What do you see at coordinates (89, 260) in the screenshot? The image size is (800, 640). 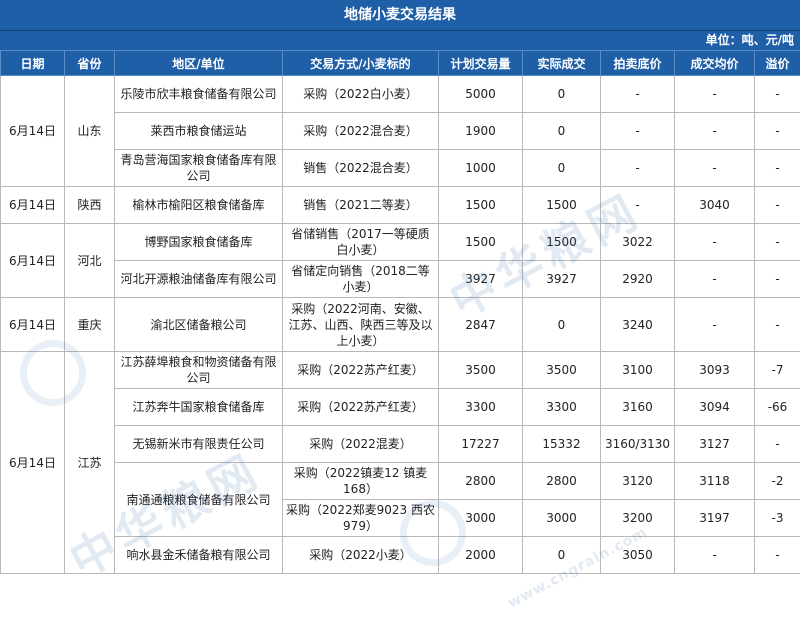 I see `province-cell: 河北` at bounding box center [89, 260].